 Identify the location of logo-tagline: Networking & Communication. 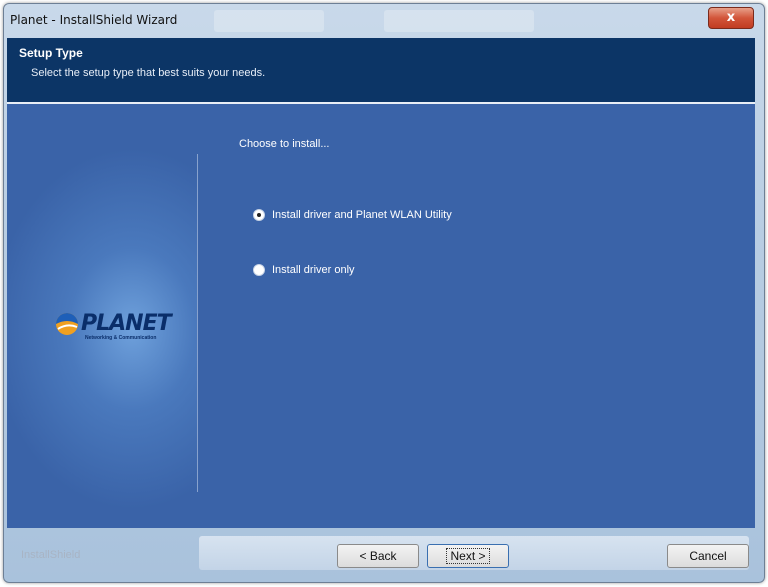
(121, 338).